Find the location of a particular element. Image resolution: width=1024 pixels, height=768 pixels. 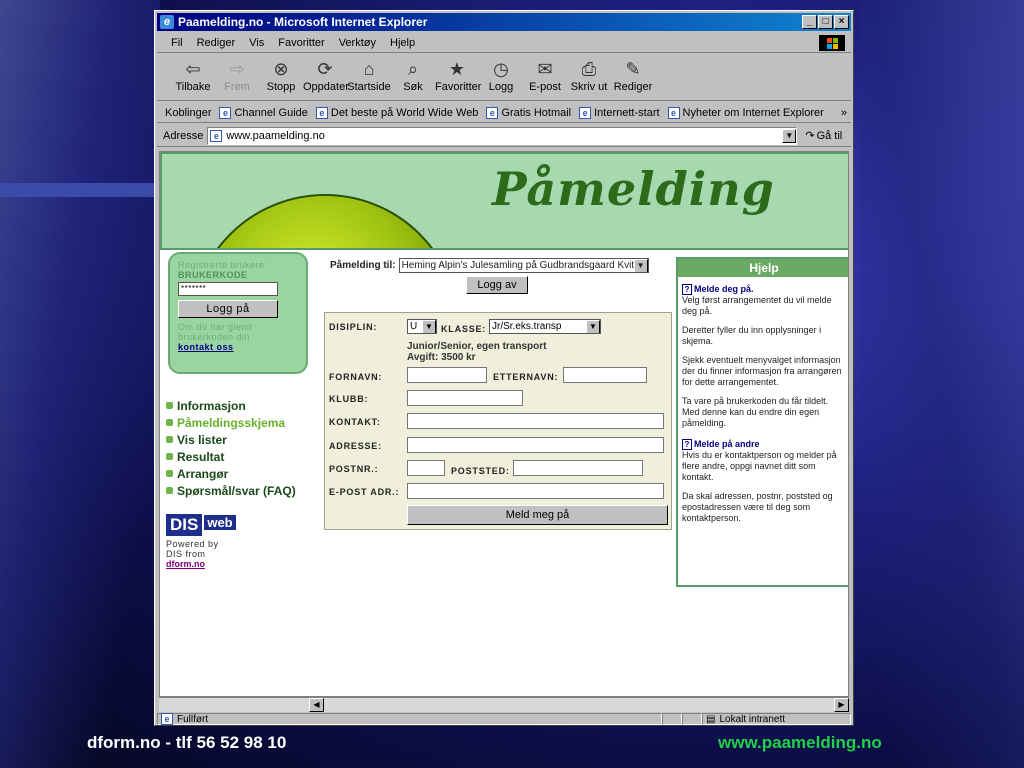

nav-faq: Spørsmål/svar (FAQ) is located at coordinates (231, 490).